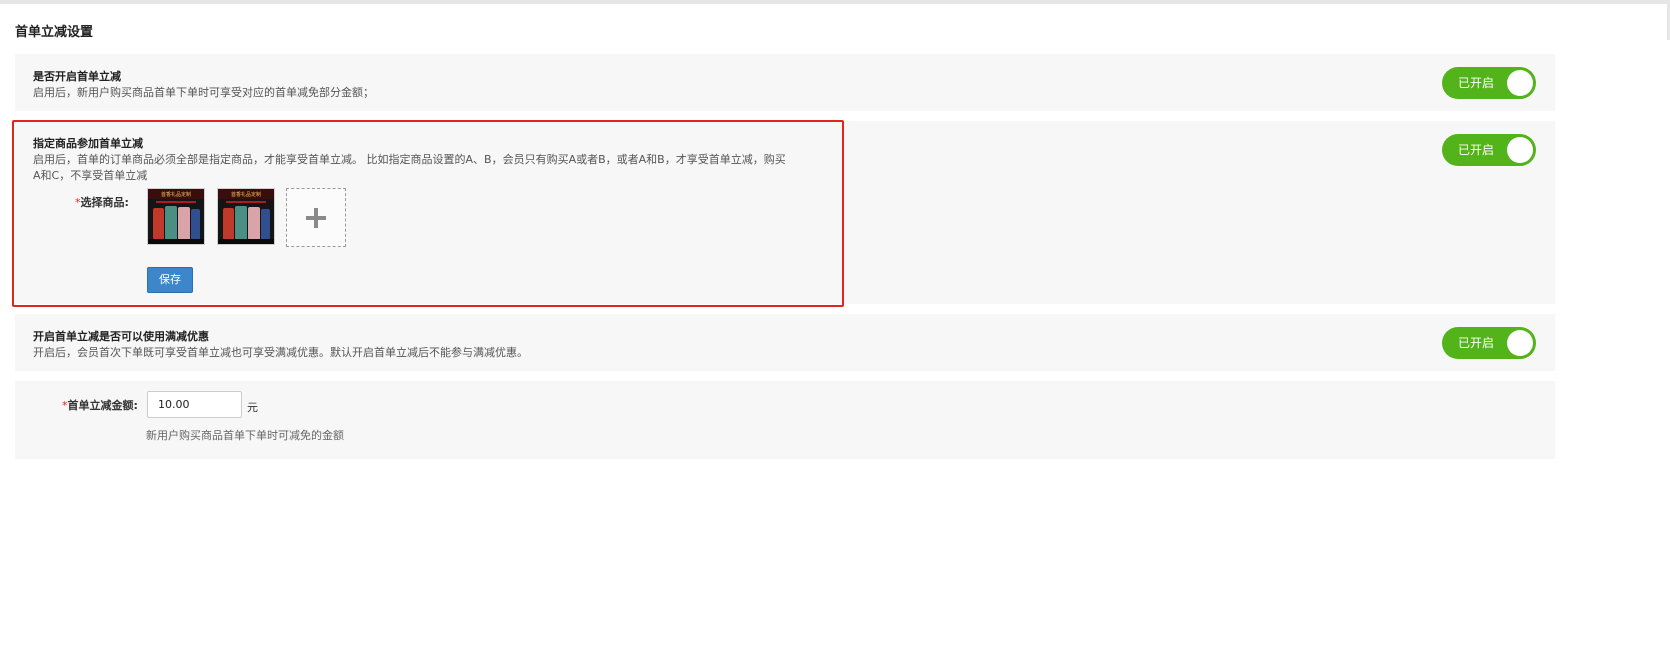  What do you see at coordinates (785, 420) in the screenshot?
I see `discount-amount-panel: *首单立减金额: 元 新用户购买商品首单下单时可减免的金额` at bounding box center [785, 420].